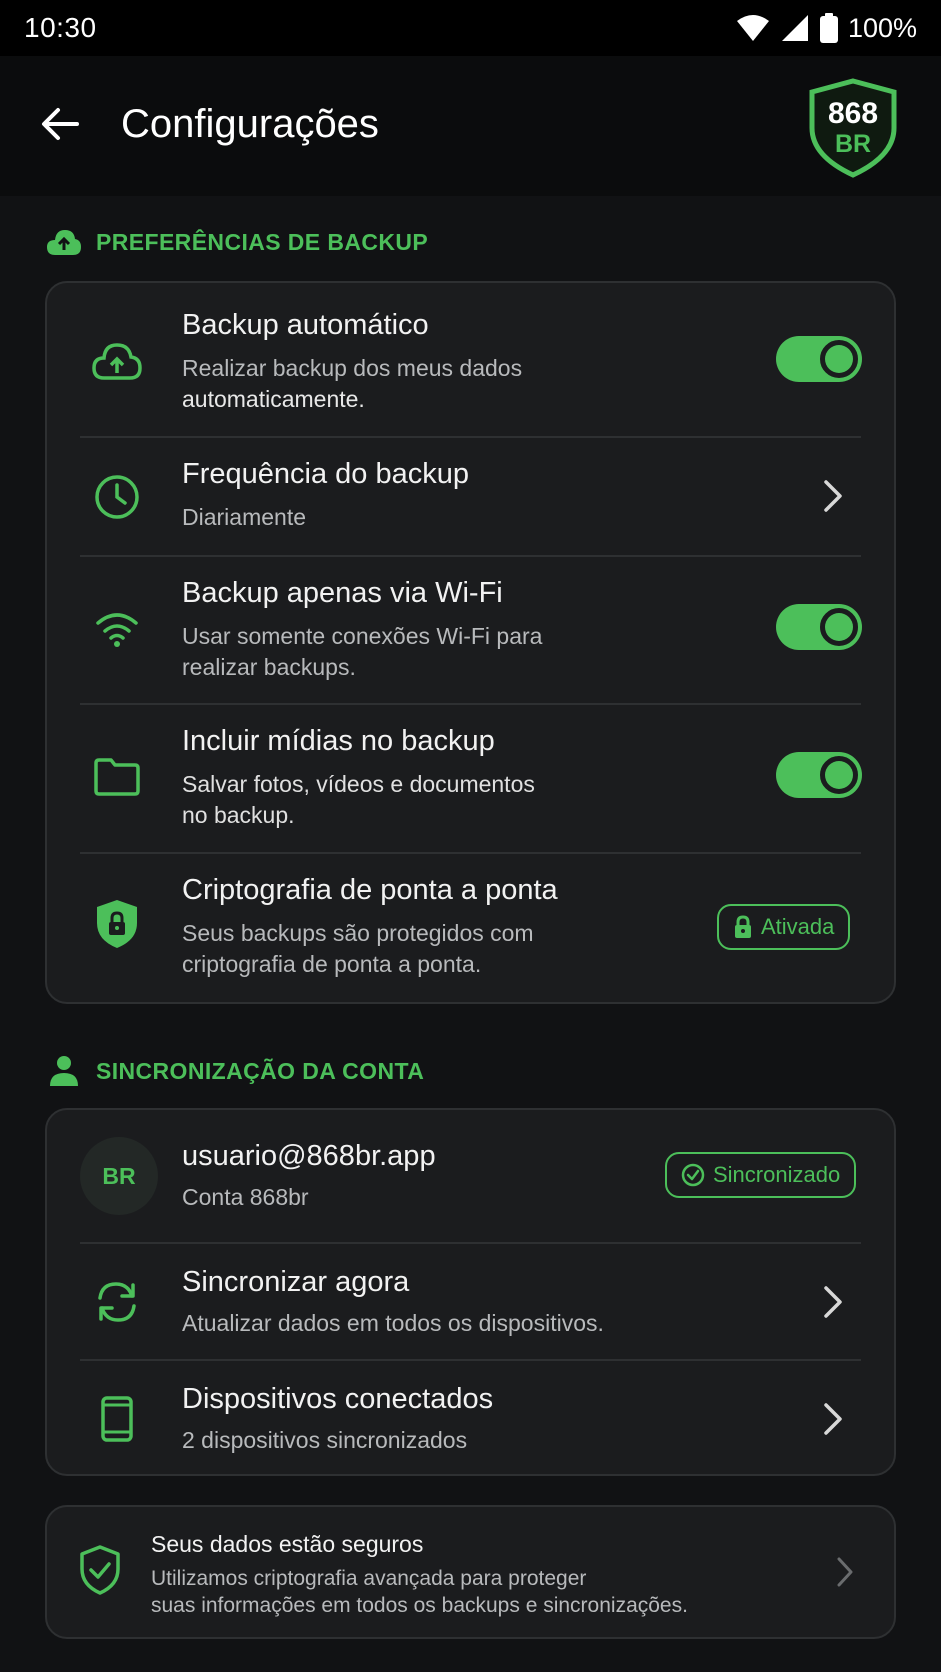  I want to click on status-icons: 100%, so click(826, 28).